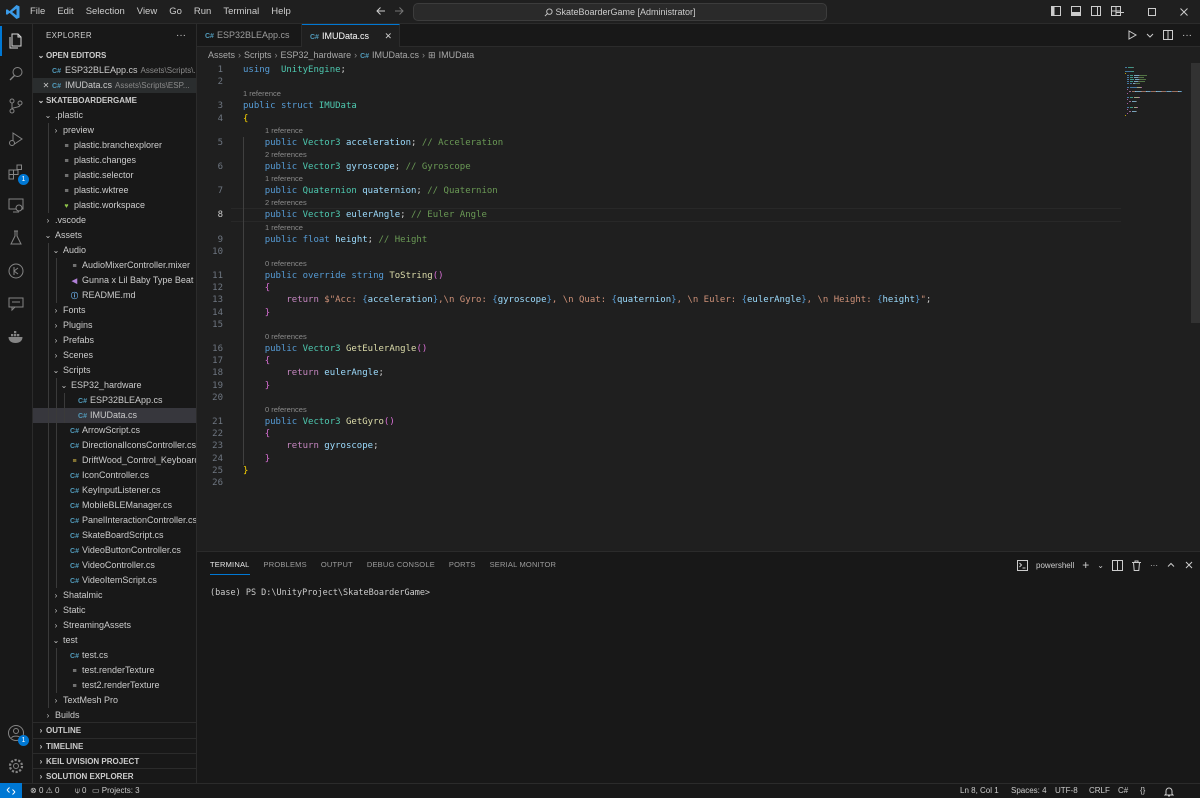 Image resolution: width=1200 pixels, height=798 pixels. Describe the element at coordinates (286, 203) in the screenshot. I see `codelens-references: 2 references` at that location.